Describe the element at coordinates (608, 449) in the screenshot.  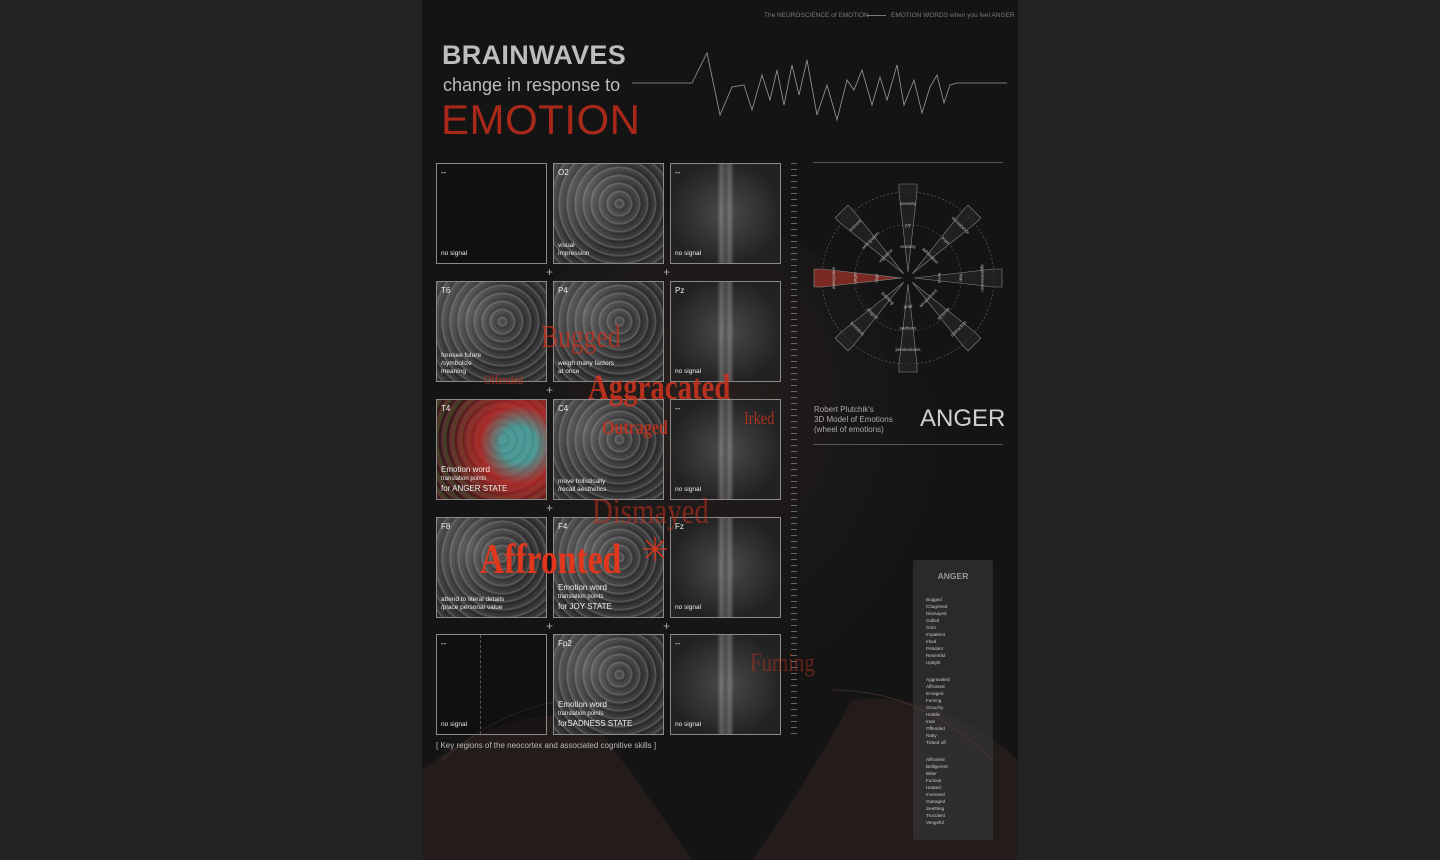
I see `grid-cell-8: C4 move holistically /recall aesthetics` at that location.